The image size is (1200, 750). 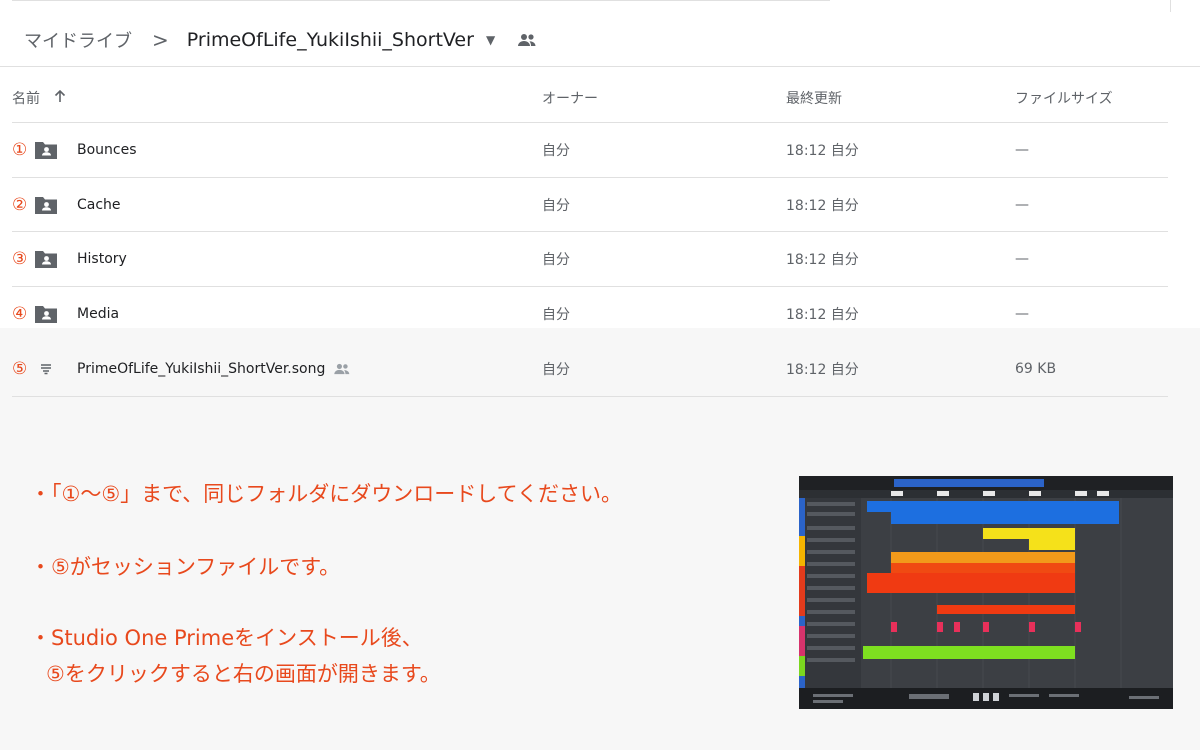 I want to click on studio-one-screenshot, so click(x=986, y=592).